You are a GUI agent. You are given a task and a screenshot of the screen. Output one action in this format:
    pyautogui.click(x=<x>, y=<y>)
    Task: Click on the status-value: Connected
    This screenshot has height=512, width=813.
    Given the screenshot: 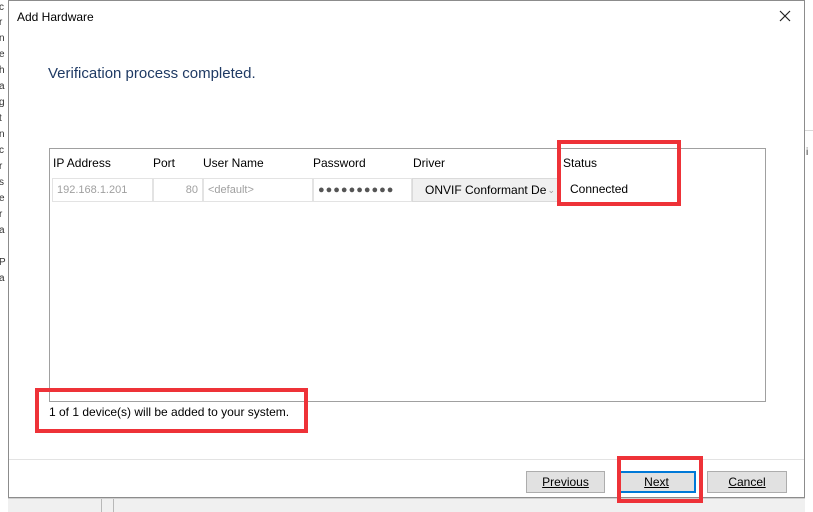 What is the action you would take?
    pyautogui.click(x=599, y=189)
    